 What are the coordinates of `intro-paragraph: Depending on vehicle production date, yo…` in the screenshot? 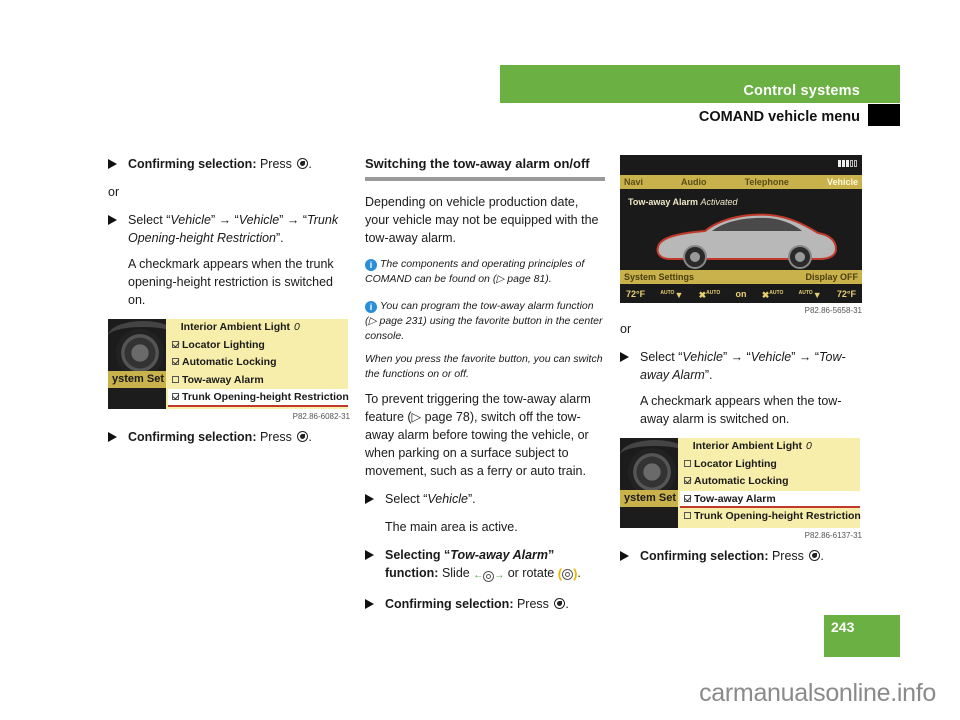 It's located at (482, 220).